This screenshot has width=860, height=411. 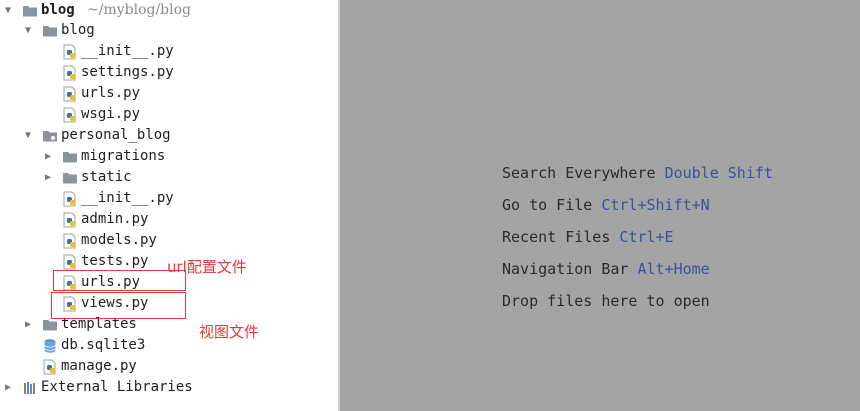 What do you see at coordinates (127, 72) in the screenshot?
I see `tree-item-label: settings.py` at bounding box center [127, 72].